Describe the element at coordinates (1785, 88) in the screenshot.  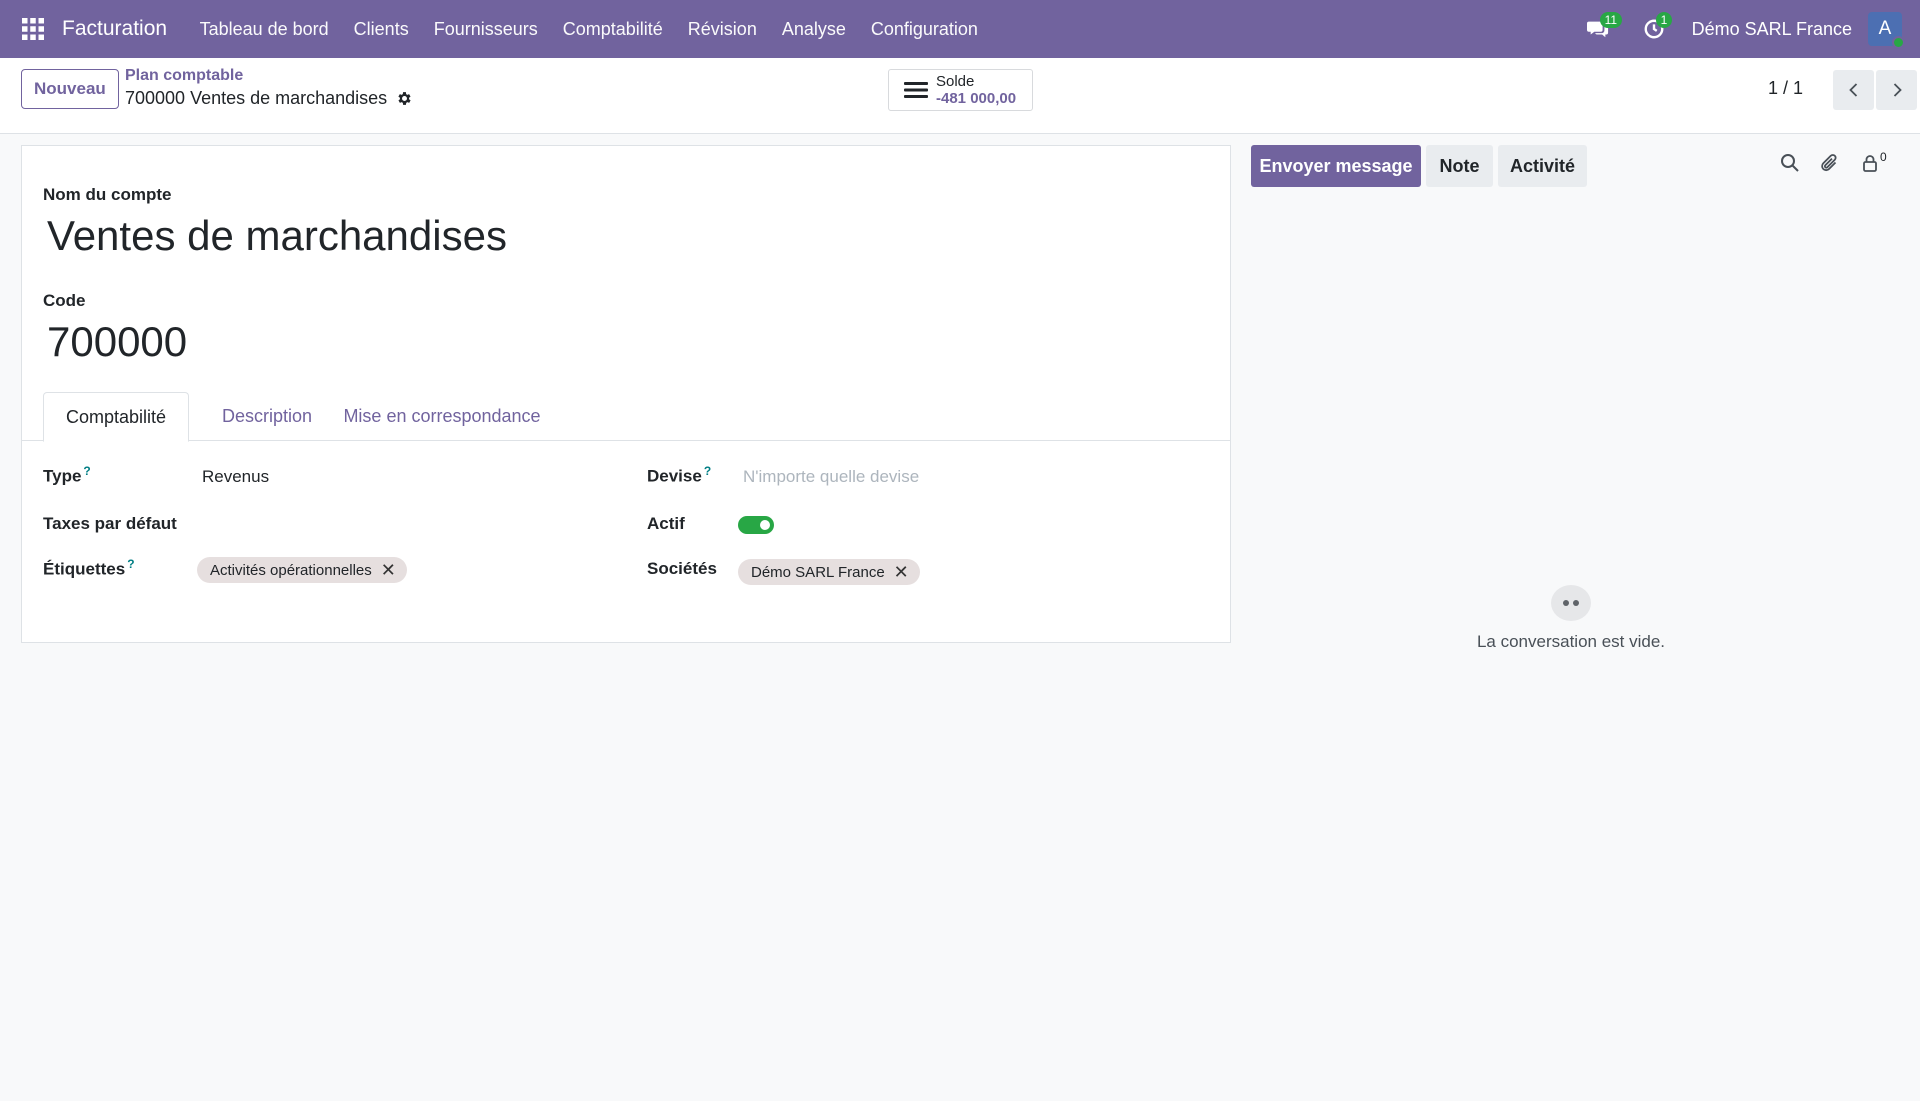
I see `pager-value: 1 / 1` at that location.